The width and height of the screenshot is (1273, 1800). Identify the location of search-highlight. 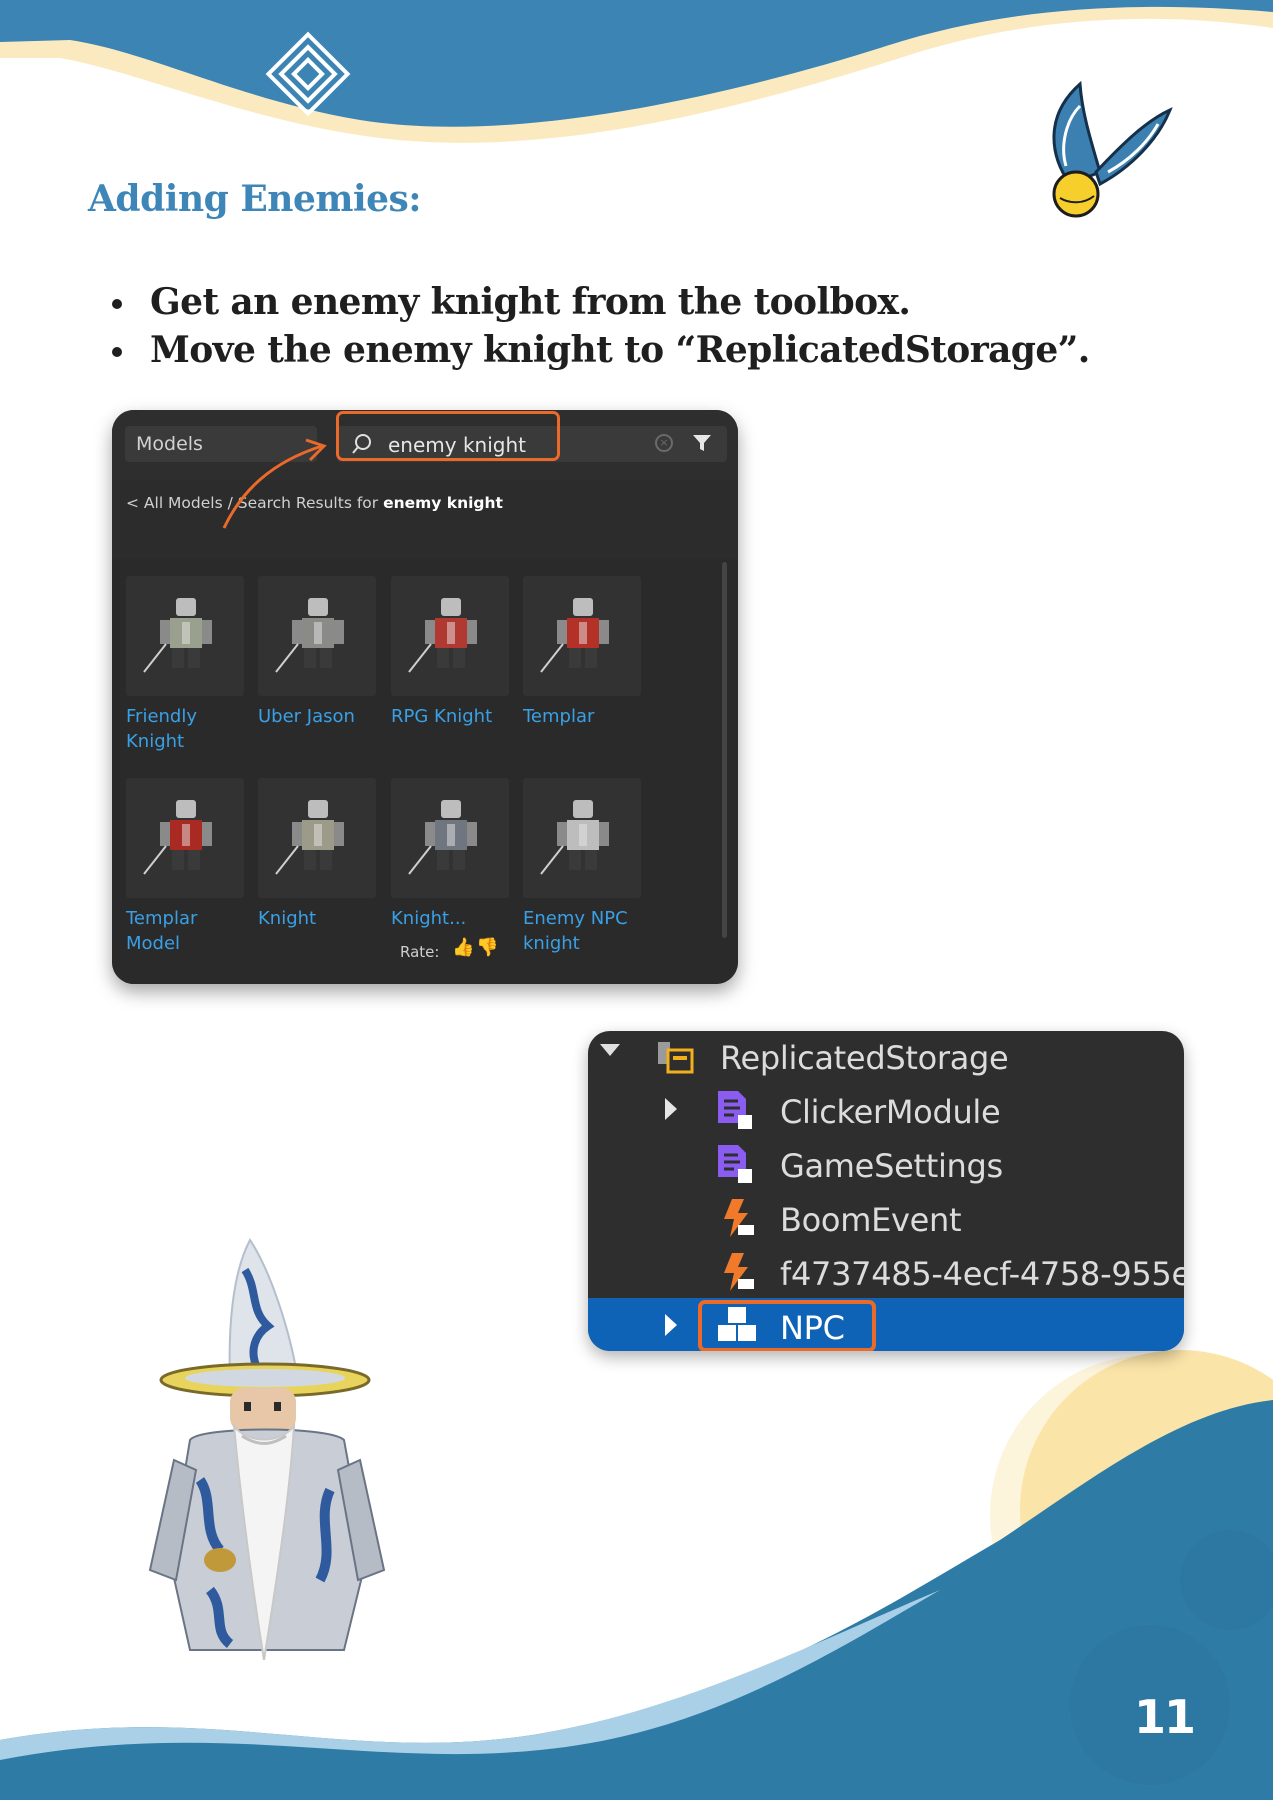
(448, 436).